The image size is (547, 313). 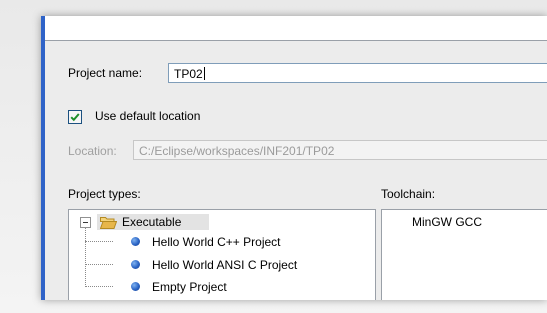 I want to click on tree-item-empty-project: Empty Project, so click(x=189, y=287).